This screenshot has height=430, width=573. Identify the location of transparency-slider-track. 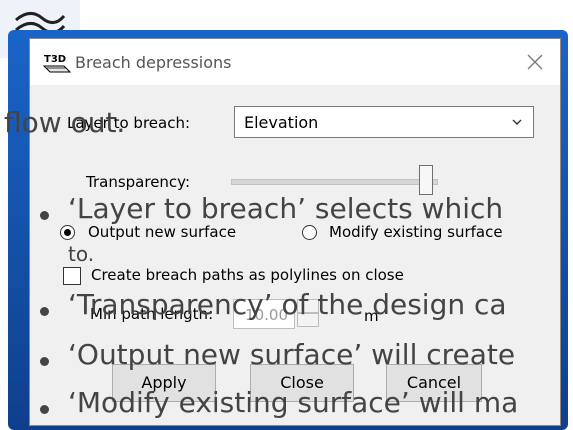
(334, 182).